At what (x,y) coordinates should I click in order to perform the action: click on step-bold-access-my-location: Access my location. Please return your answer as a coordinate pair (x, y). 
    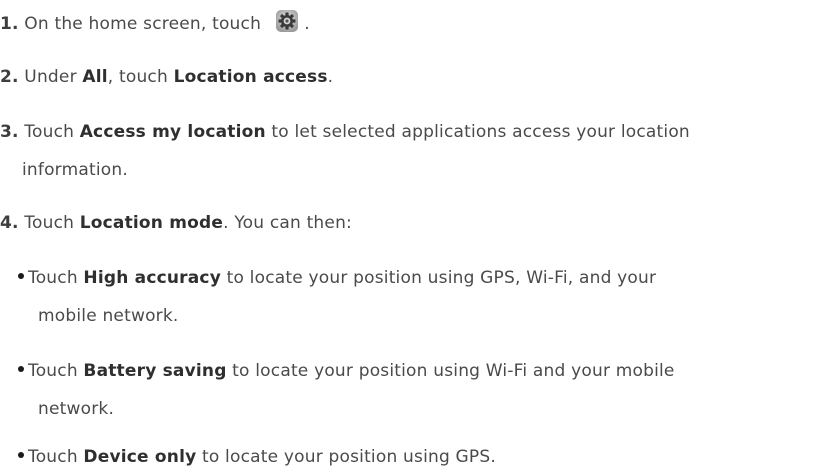
    Looking at the image, I should click on (172, 132).